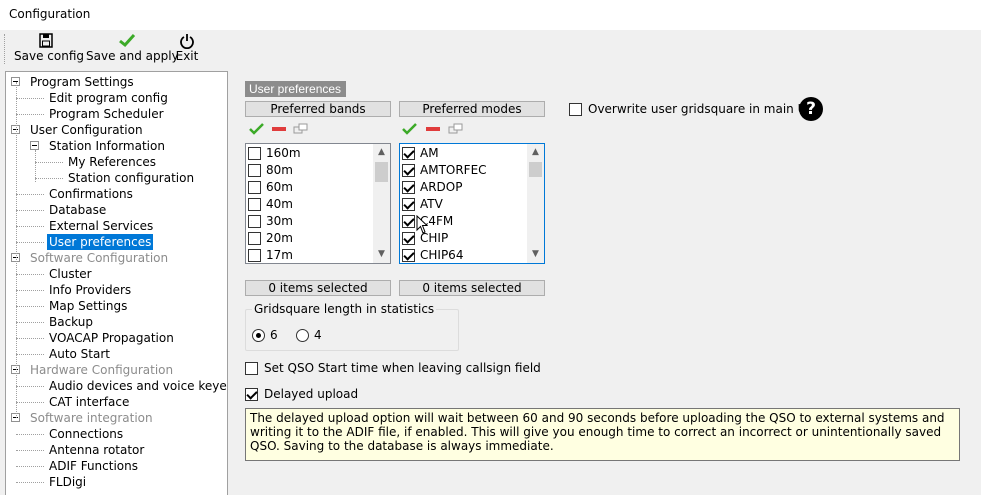  Describe the element at coordinates (89, 402) in the screenshot. I see `tree-item: CAT interface` at that location.